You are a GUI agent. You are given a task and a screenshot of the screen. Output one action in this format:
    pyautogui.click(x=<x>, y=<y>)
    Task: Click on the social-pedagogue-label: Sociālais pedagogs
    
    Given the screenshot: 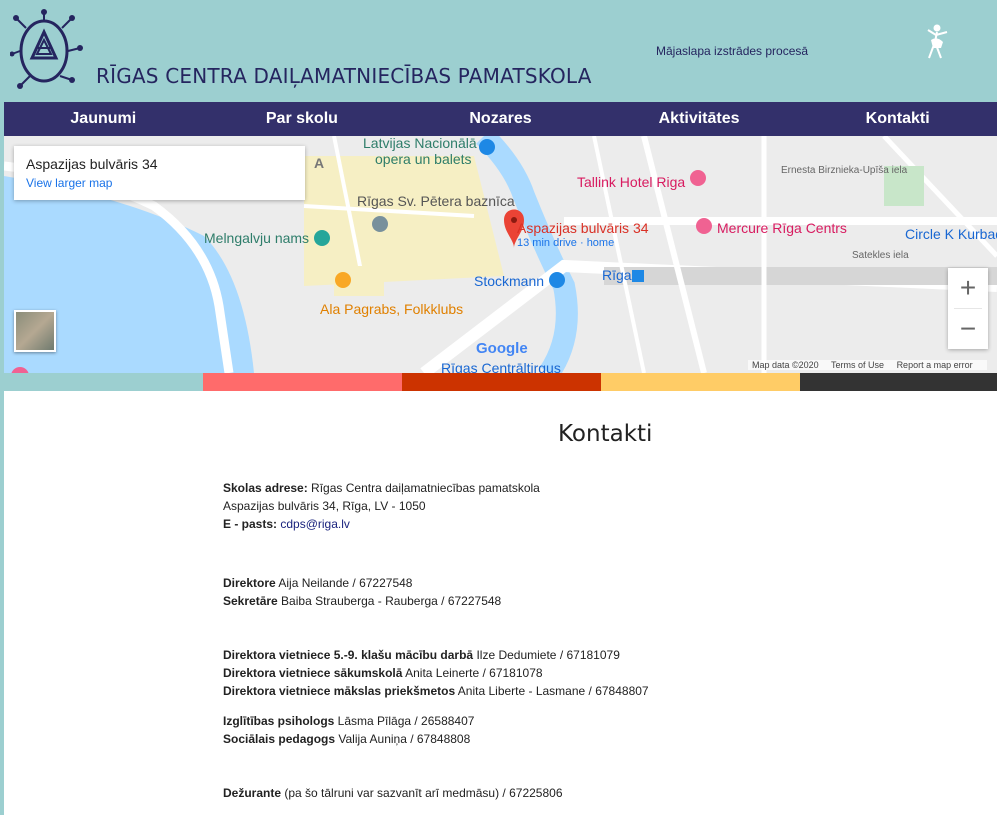 What is the action you would take?
    pyautogui.click(x=279, y=739)
    